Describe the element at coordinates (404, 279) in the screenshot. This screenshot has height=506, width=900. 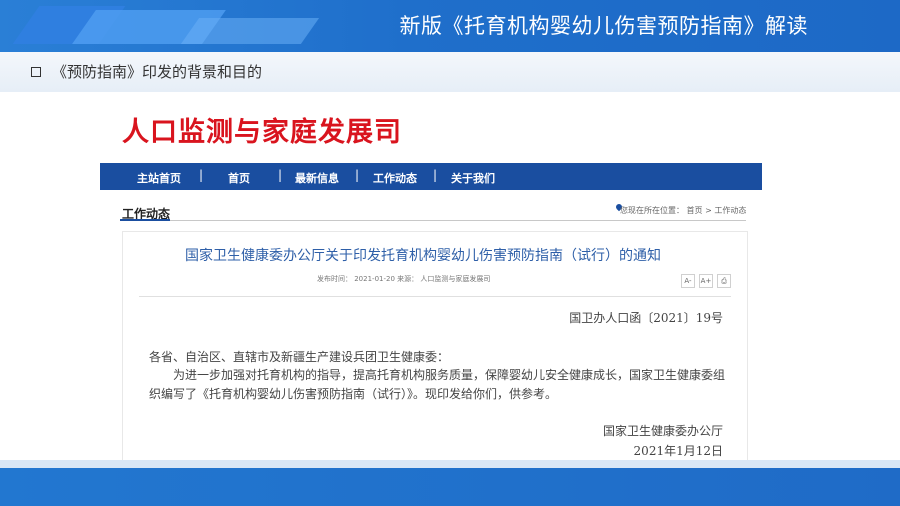
I see `article-meta: 发布时间： 2021-01-20 来源： 人口监测与家庭发展司` at that location.